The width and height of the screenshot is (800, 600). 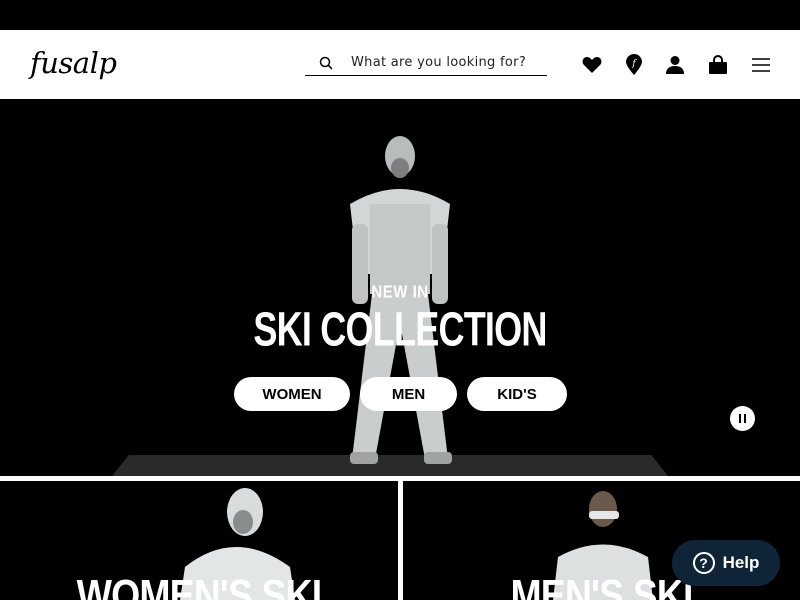 I want to click on womens-ski-tile: WOMEN'S SKI, so click(x=199, y=540).